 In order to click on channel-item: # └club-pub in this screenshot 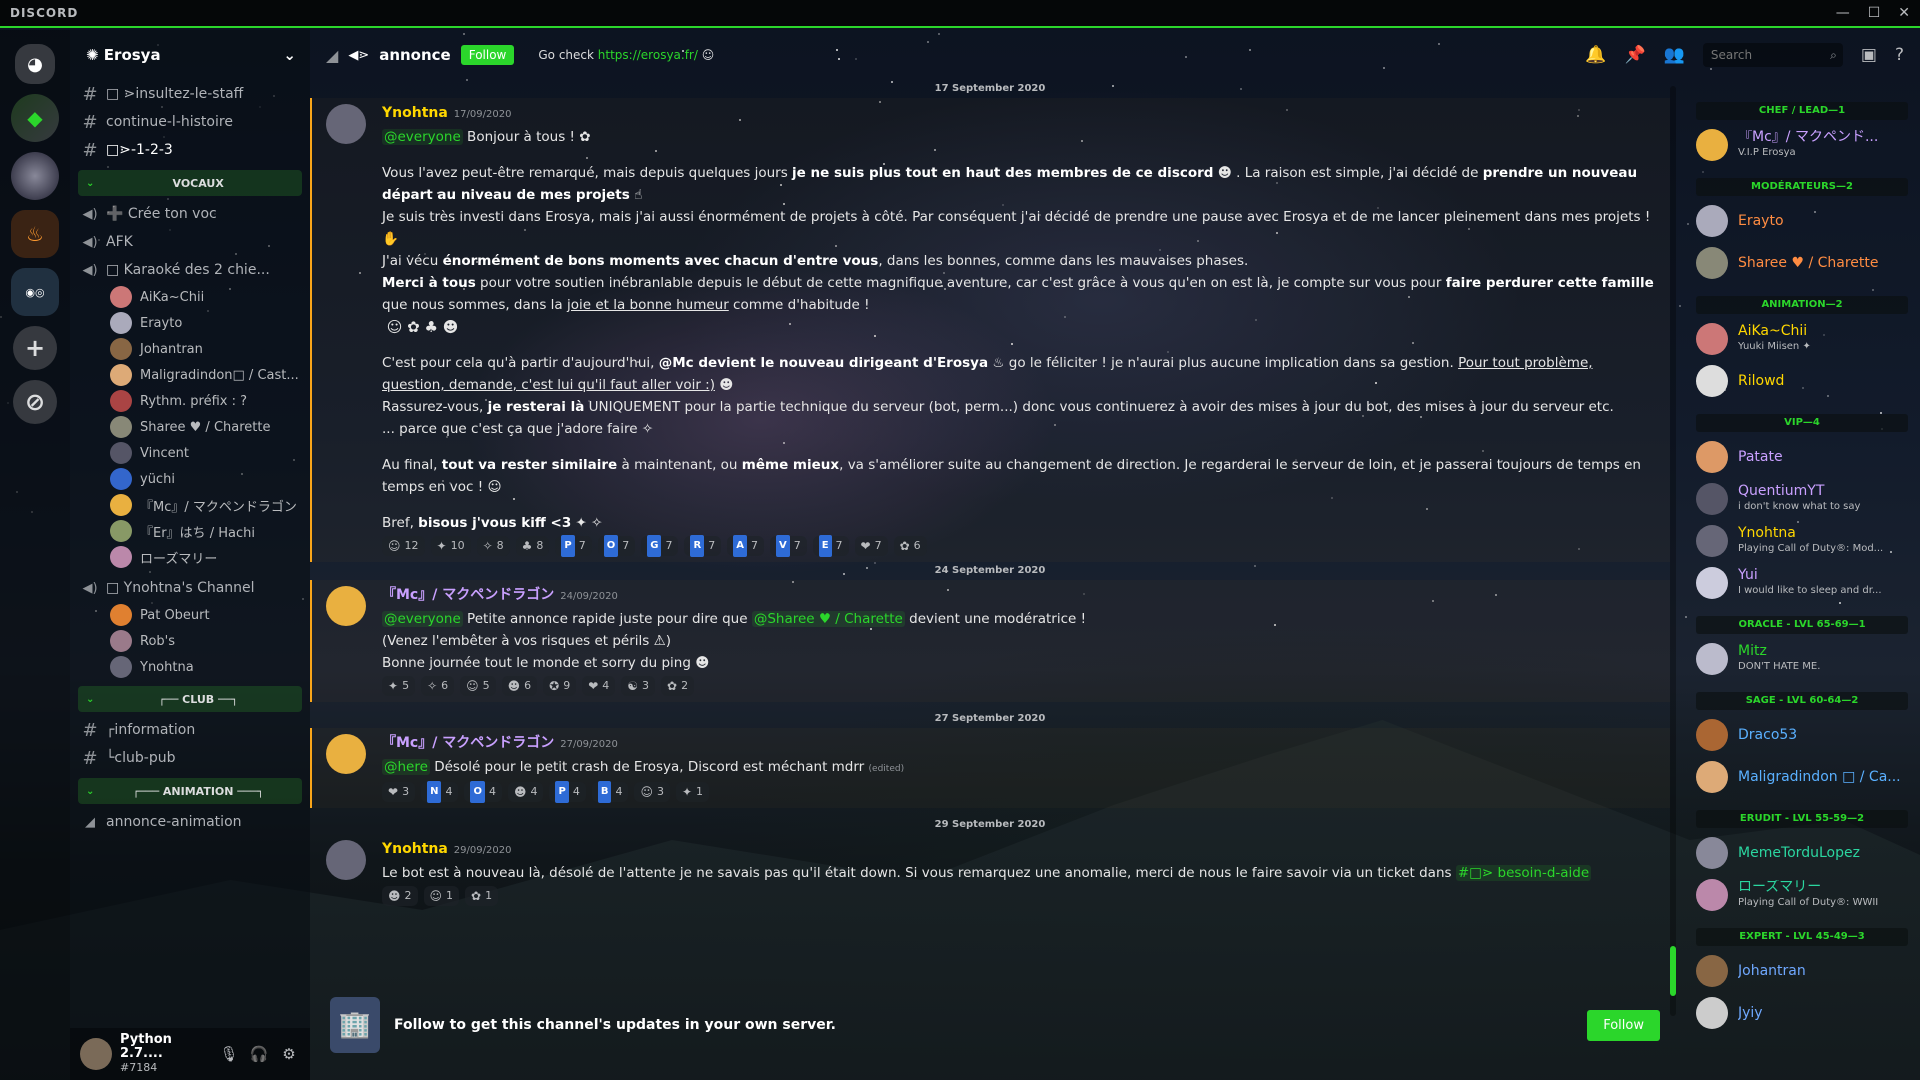, I will do `click(190, 758)`.